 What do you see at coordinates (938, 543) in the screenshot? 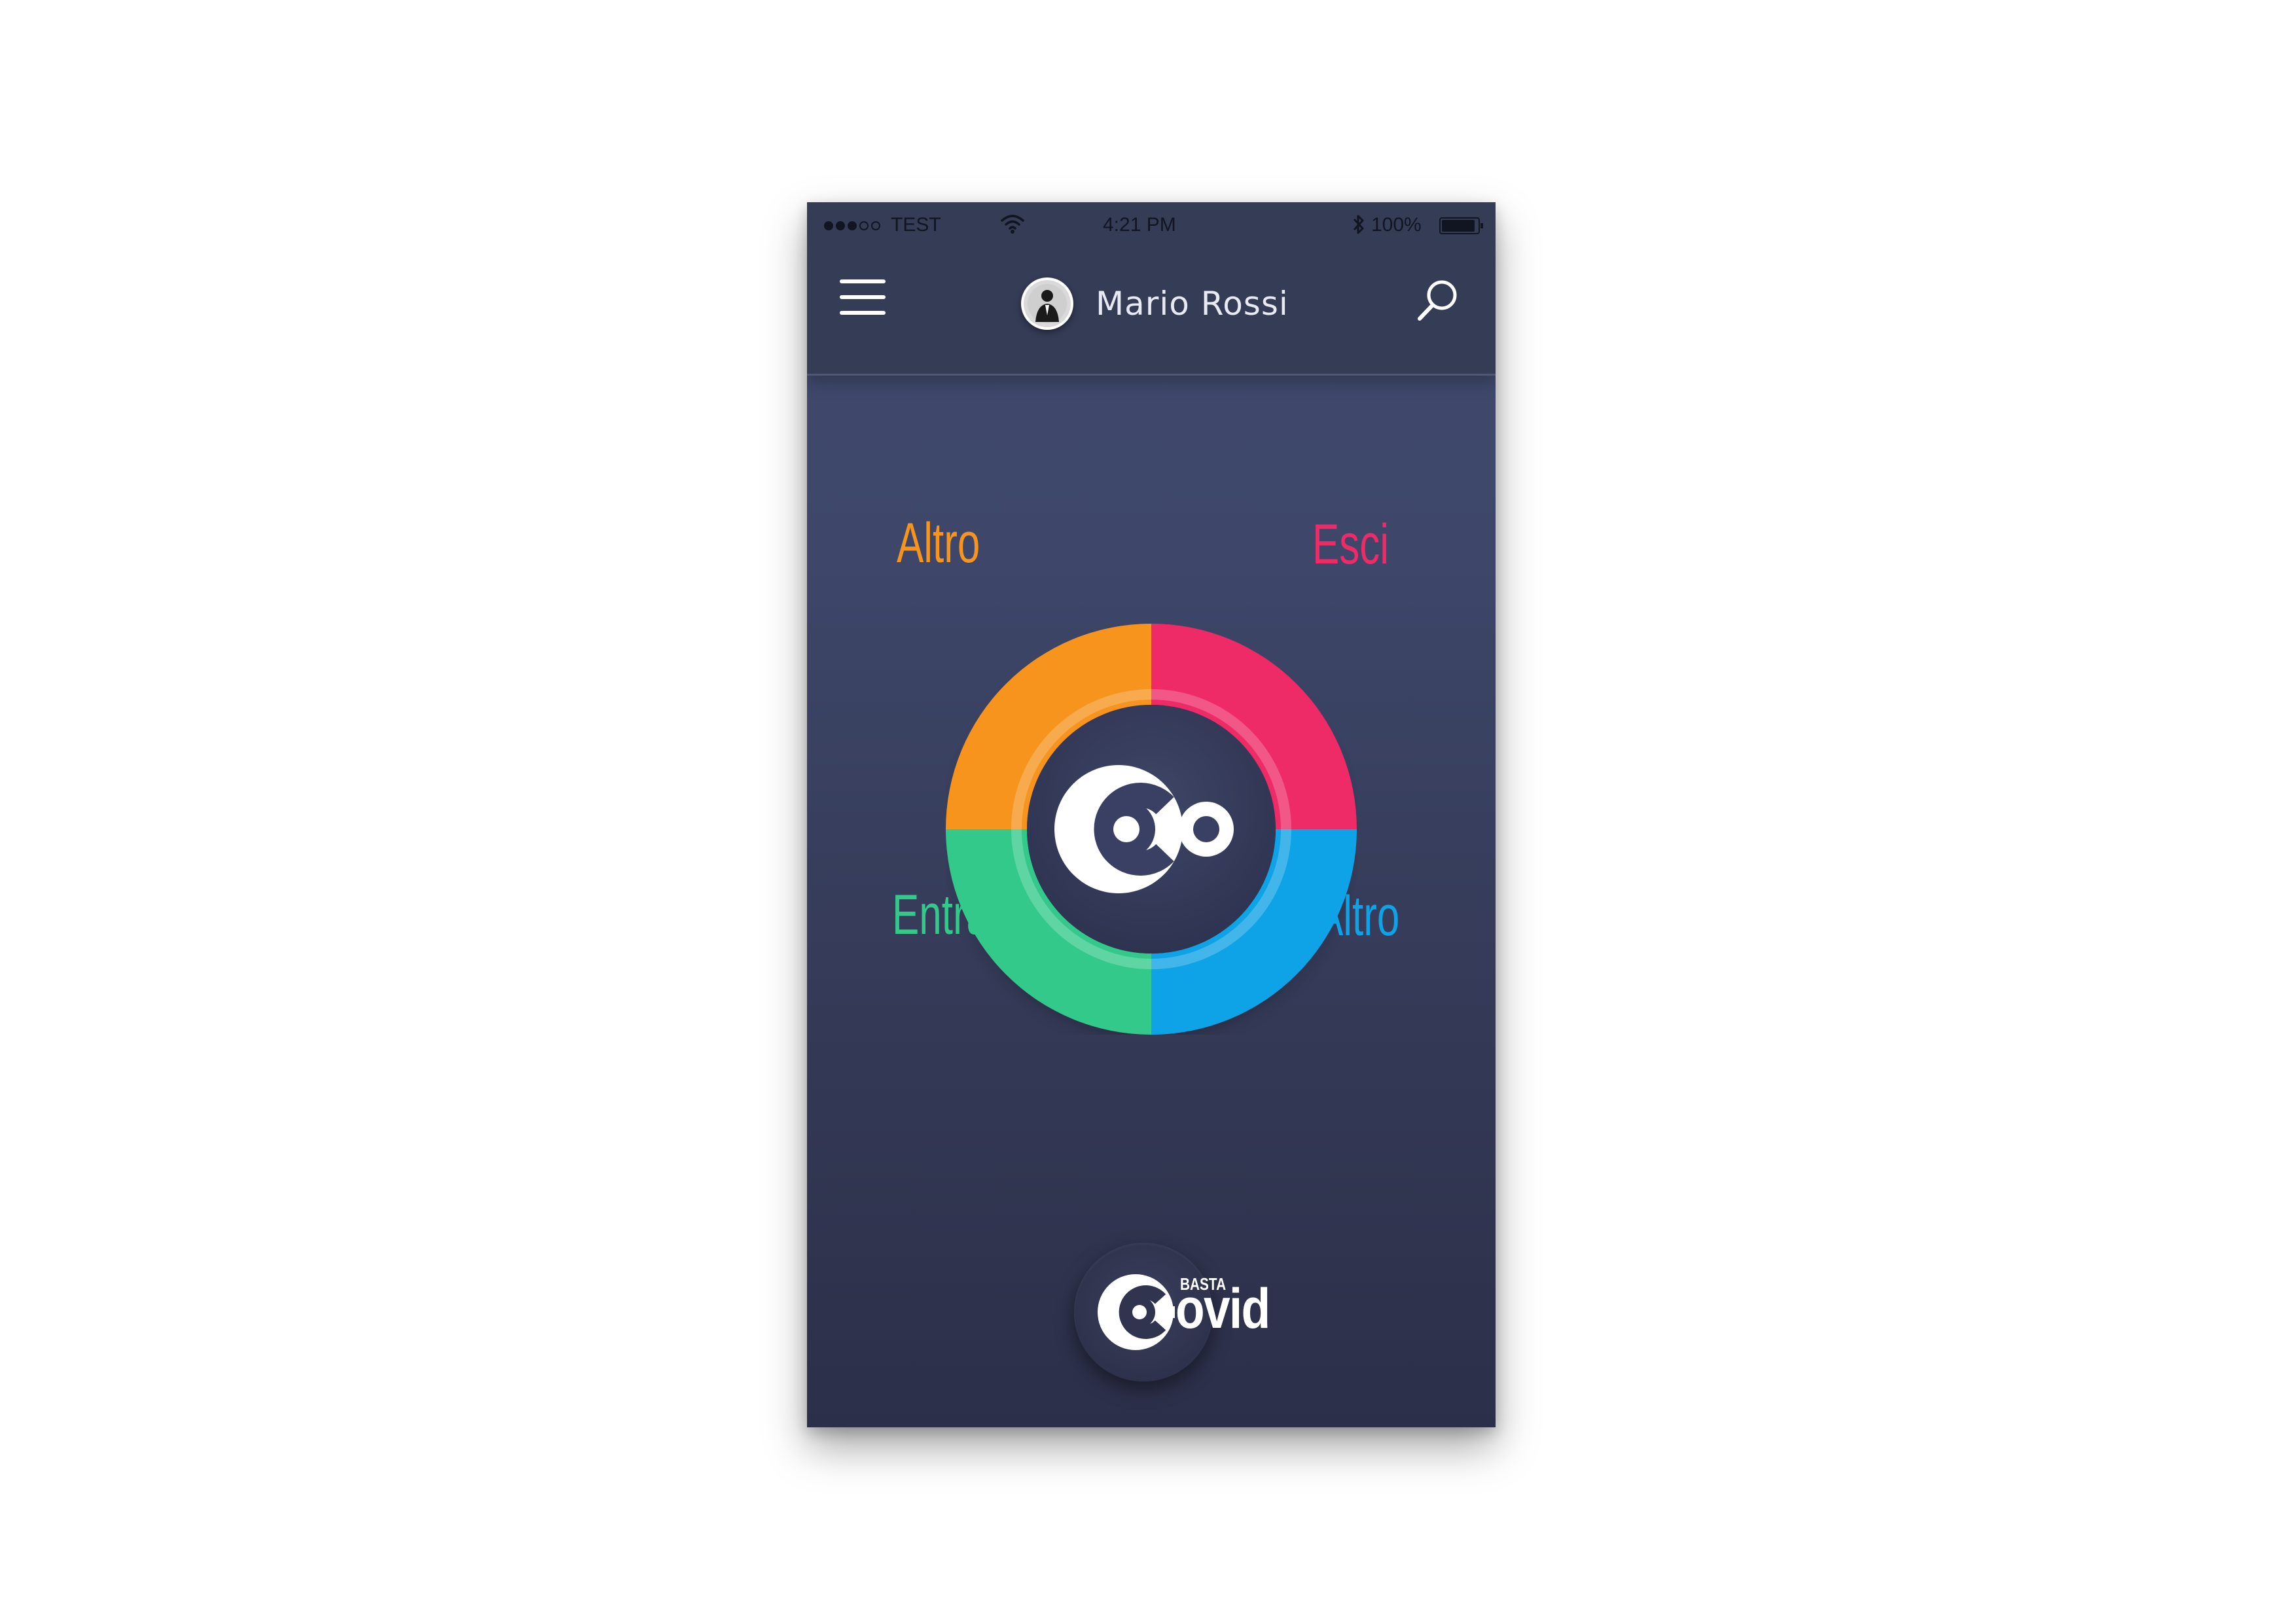
I see `segment-label-altro-top: Altro` at bounding box center [938, 543].